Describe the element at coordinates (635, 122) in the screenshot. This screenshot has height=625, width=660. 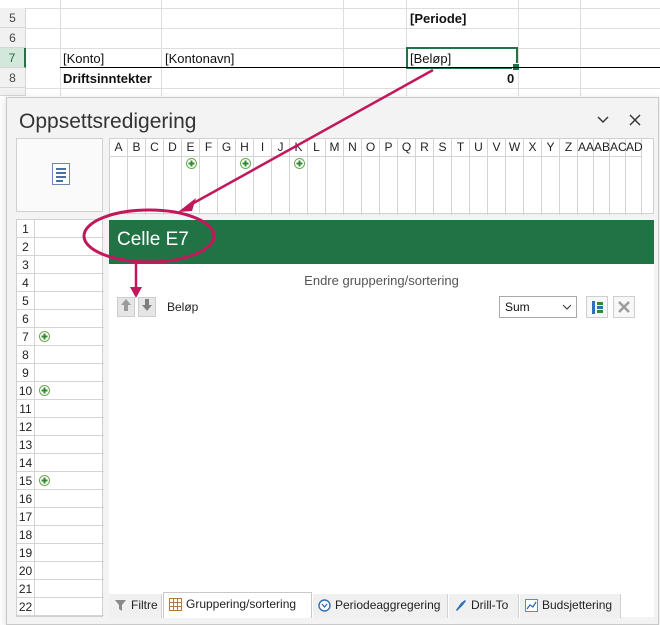
I see `close-icon` at that location.